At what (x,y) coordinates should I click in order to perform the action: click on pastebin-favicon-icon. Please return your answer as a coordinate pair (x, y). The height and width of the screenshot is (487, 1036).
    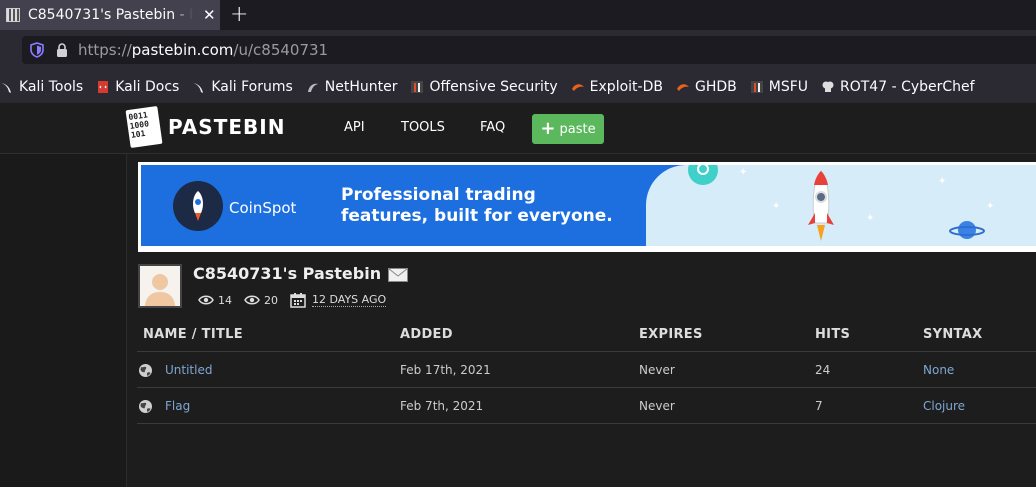
    Looking at the image, I should click on (13, 15).